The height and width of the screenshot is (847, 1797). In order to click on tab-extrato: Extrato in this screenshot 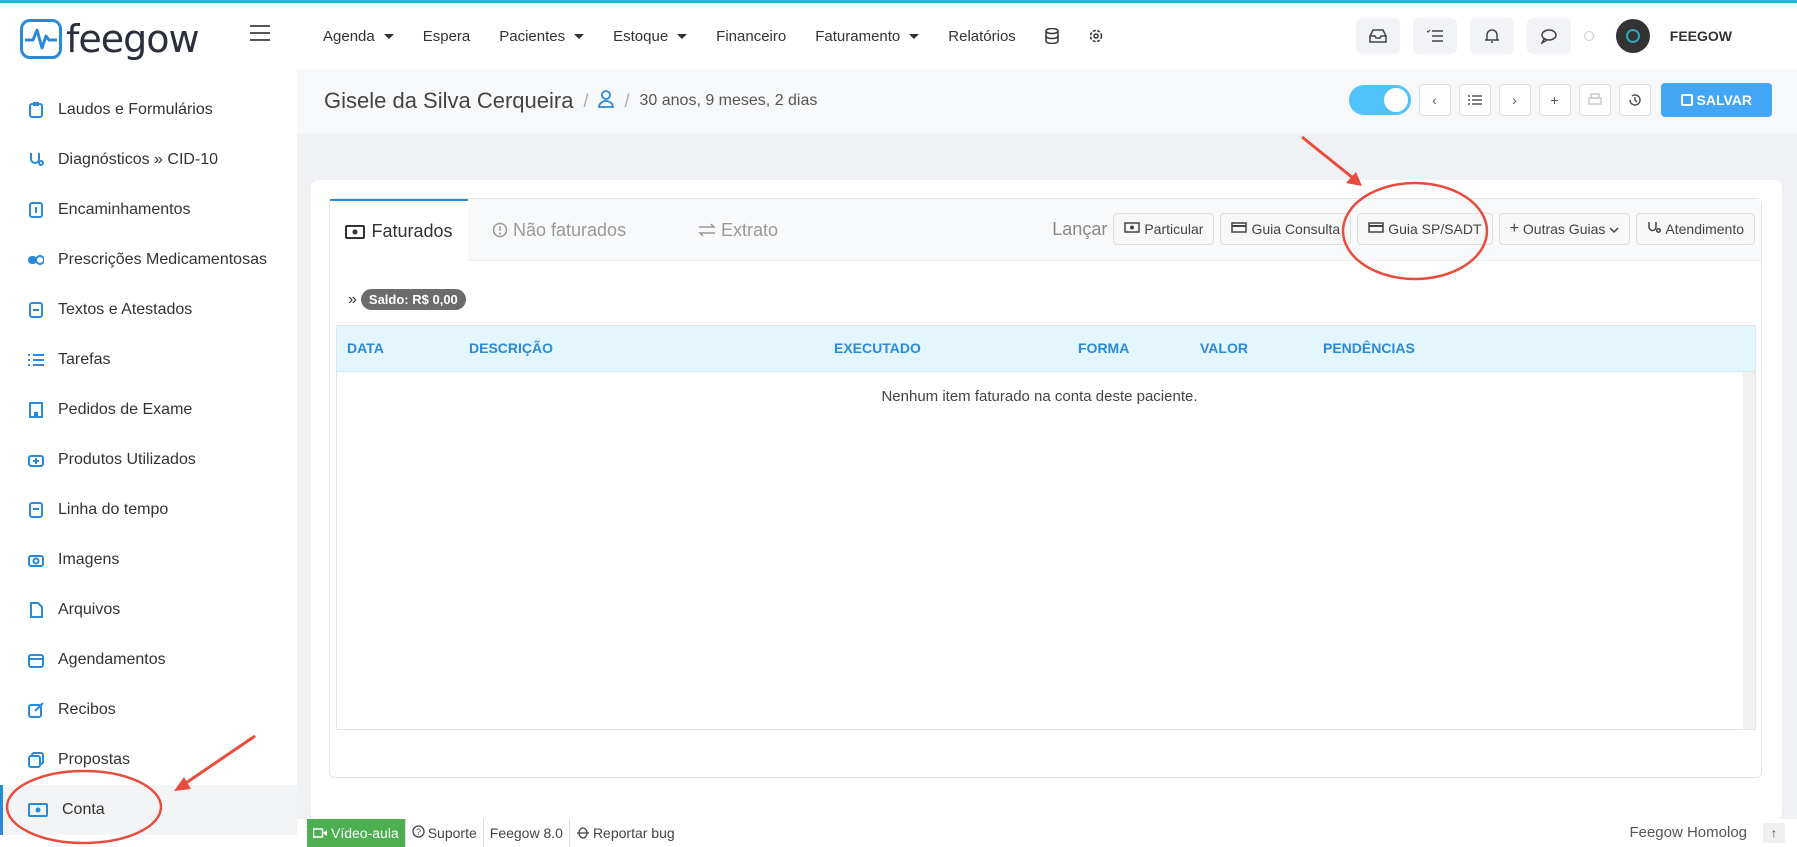, I will do `click(738, 230)`.